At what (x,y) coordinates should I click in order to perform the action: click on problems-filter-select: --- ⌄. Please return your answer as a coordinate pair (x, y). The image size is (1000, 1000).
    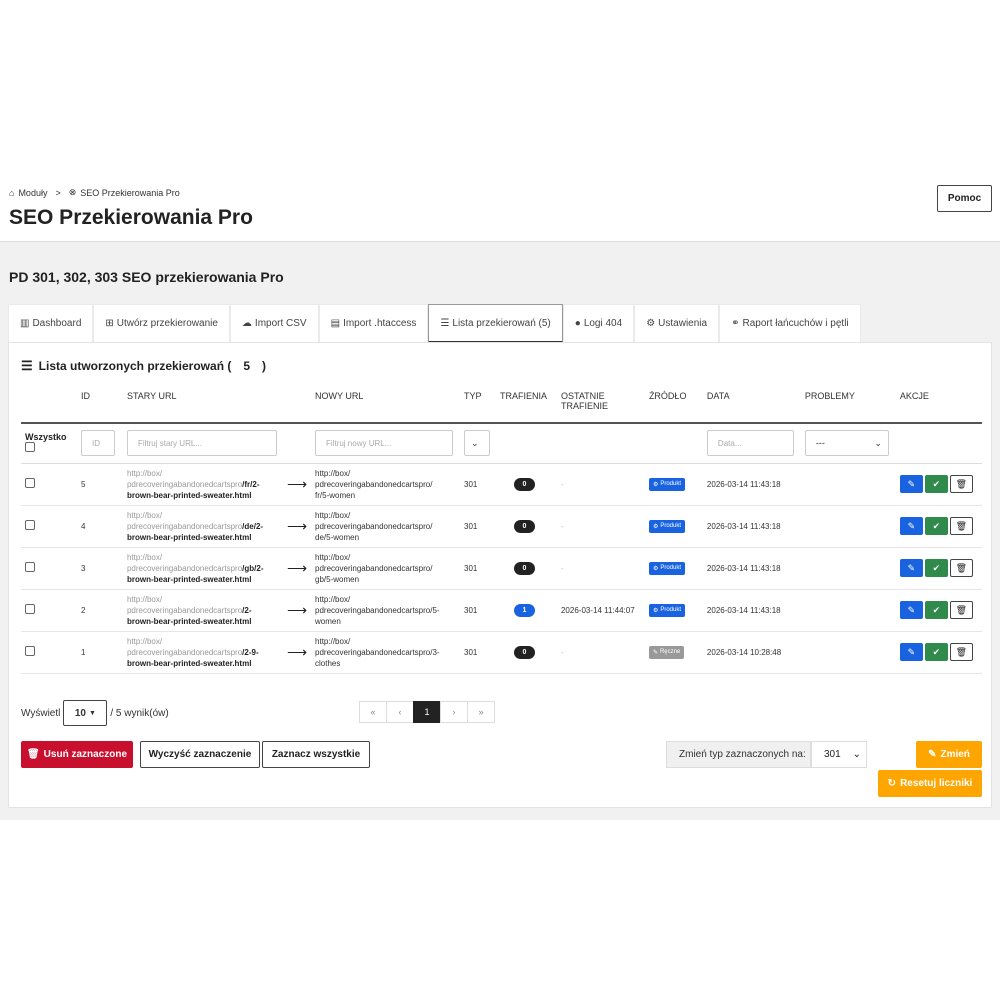
    Looking at the image, I should click on (846, 443).